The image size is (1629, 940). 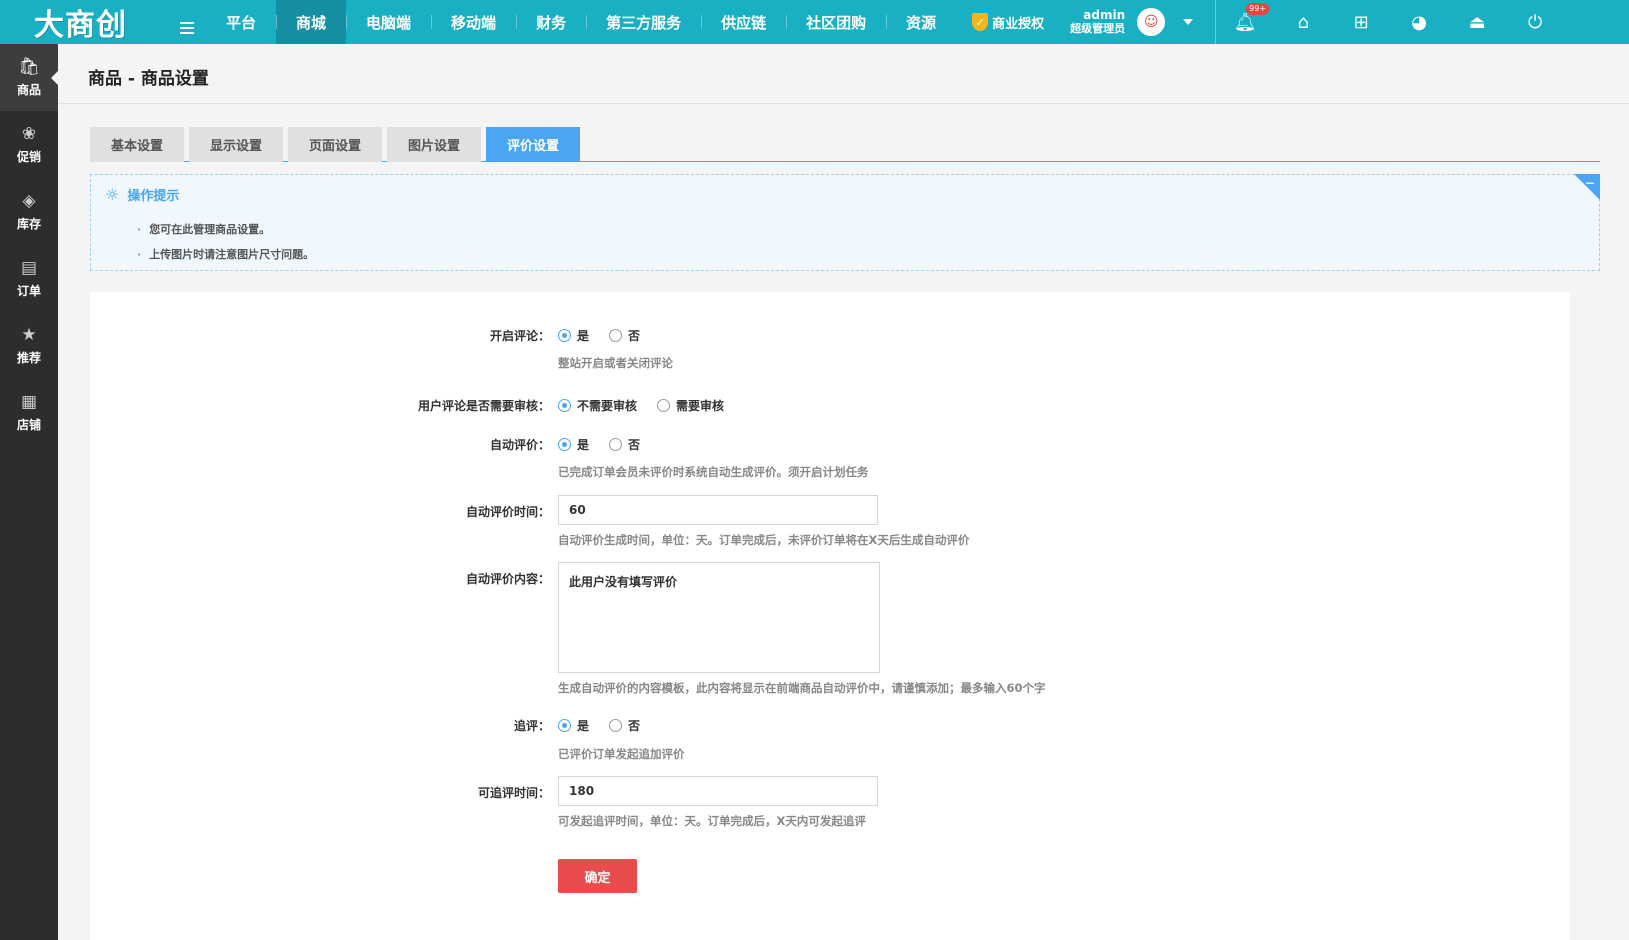 What do you see at coordinates (28, 157) in the screenshot?
I see `sidebar-item-label: 促销` at bounding box center [28, 157].